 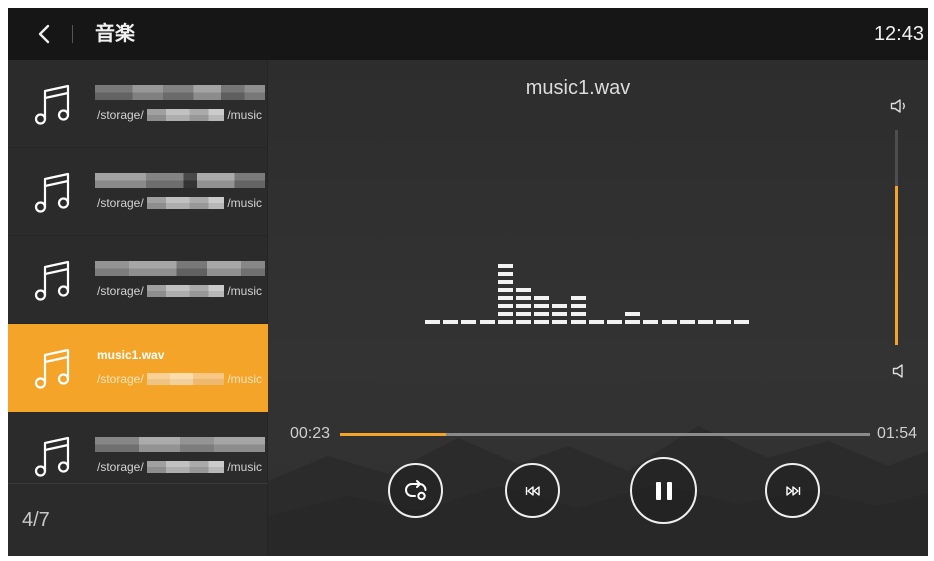 What do you see at coordinates (310, 433) in the screenshot?
I see `elapsed-time: 00:23` at bounding box center [310, 433].